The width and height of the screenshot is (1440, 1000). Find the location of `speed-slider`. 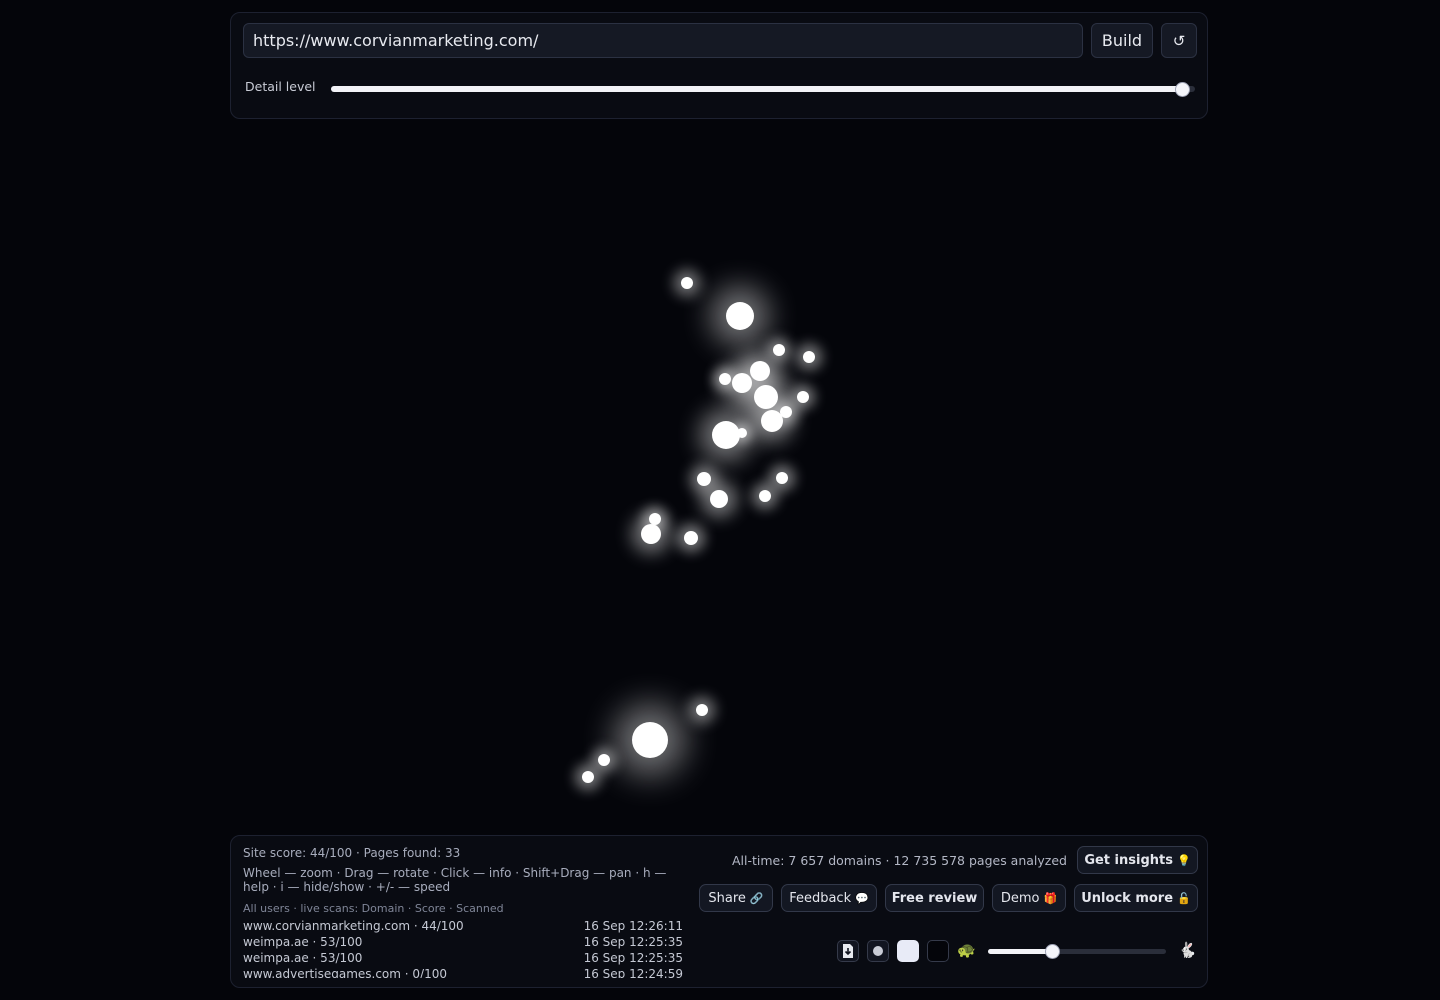

speed-slider is located at coordinates (1077, 951).